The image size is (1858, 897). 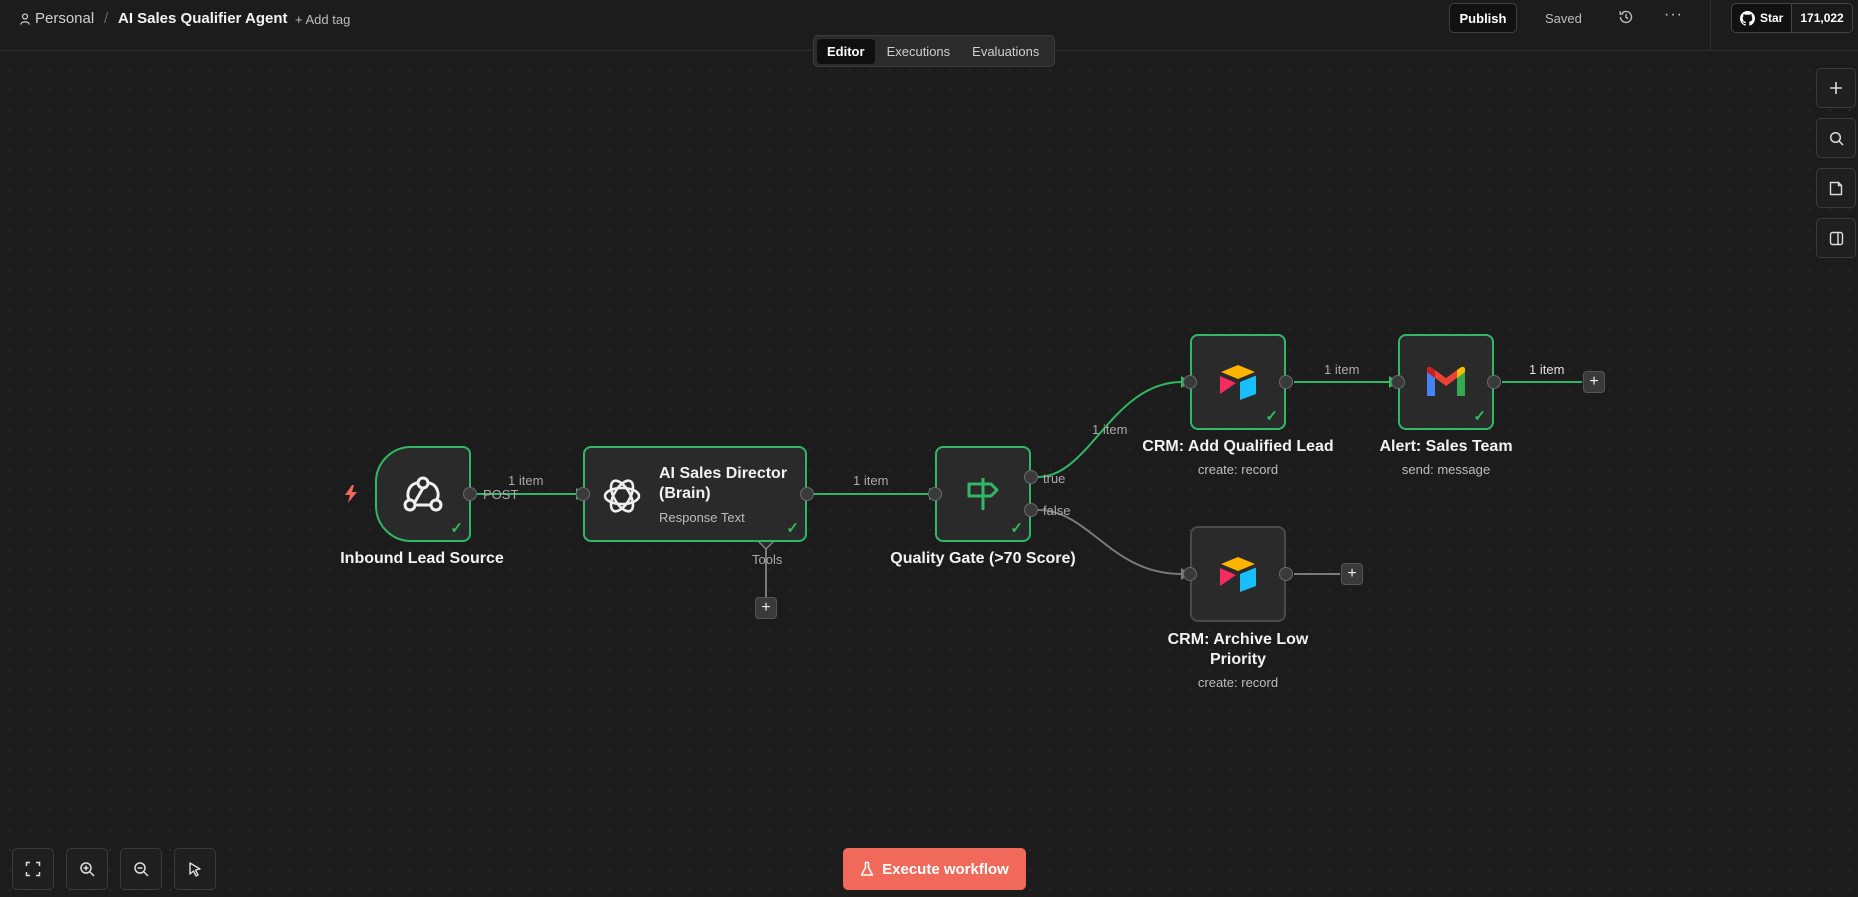 I want to click on node-crm-add-qualified-lead: ✓, so click(x=1238, y=382).